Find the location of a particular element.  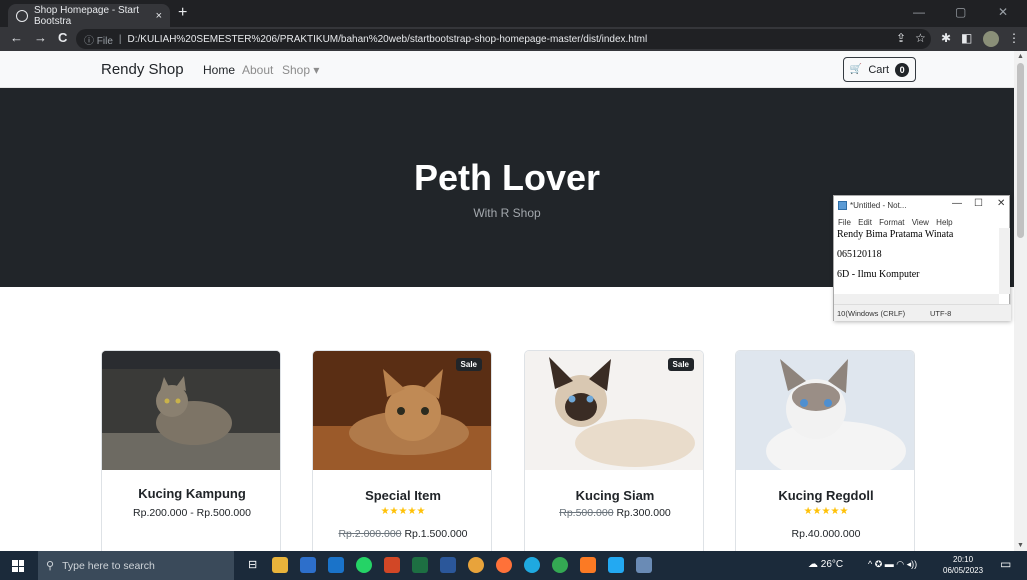

product-price: Rp.500.000 Rp.300.000 is located at coordinates (614, 513).